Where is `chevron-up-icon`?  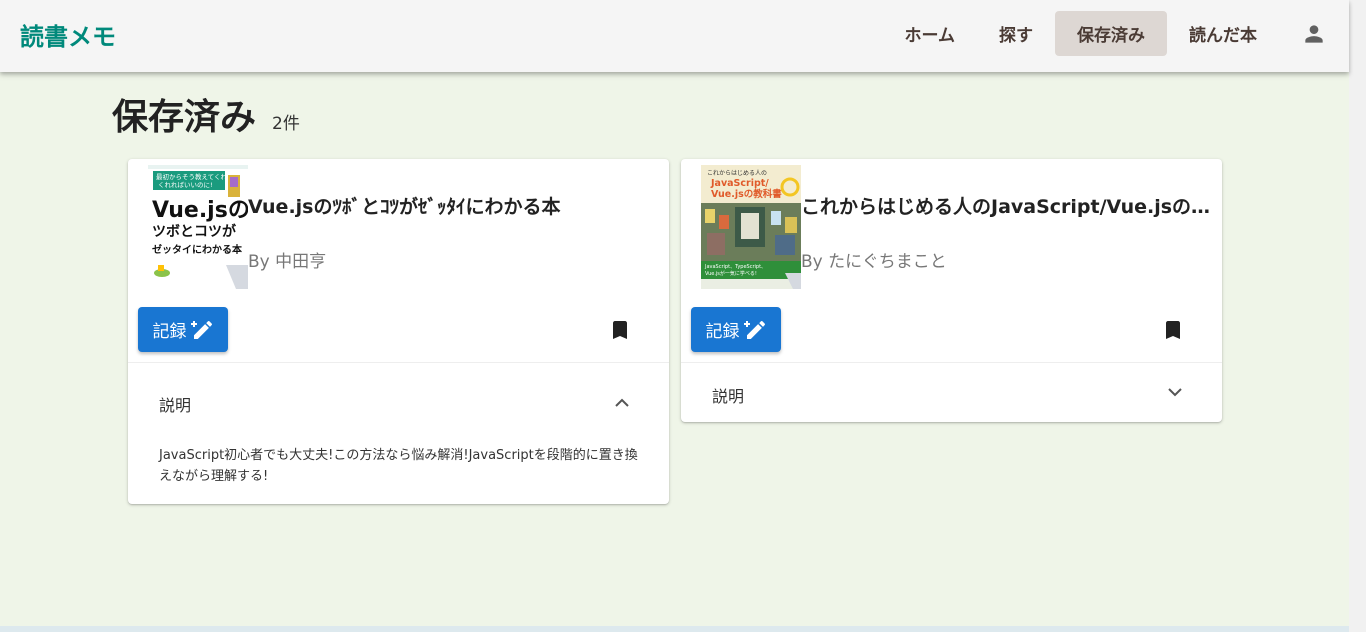 chevron-up-icon is located at coordinates (622, 402).